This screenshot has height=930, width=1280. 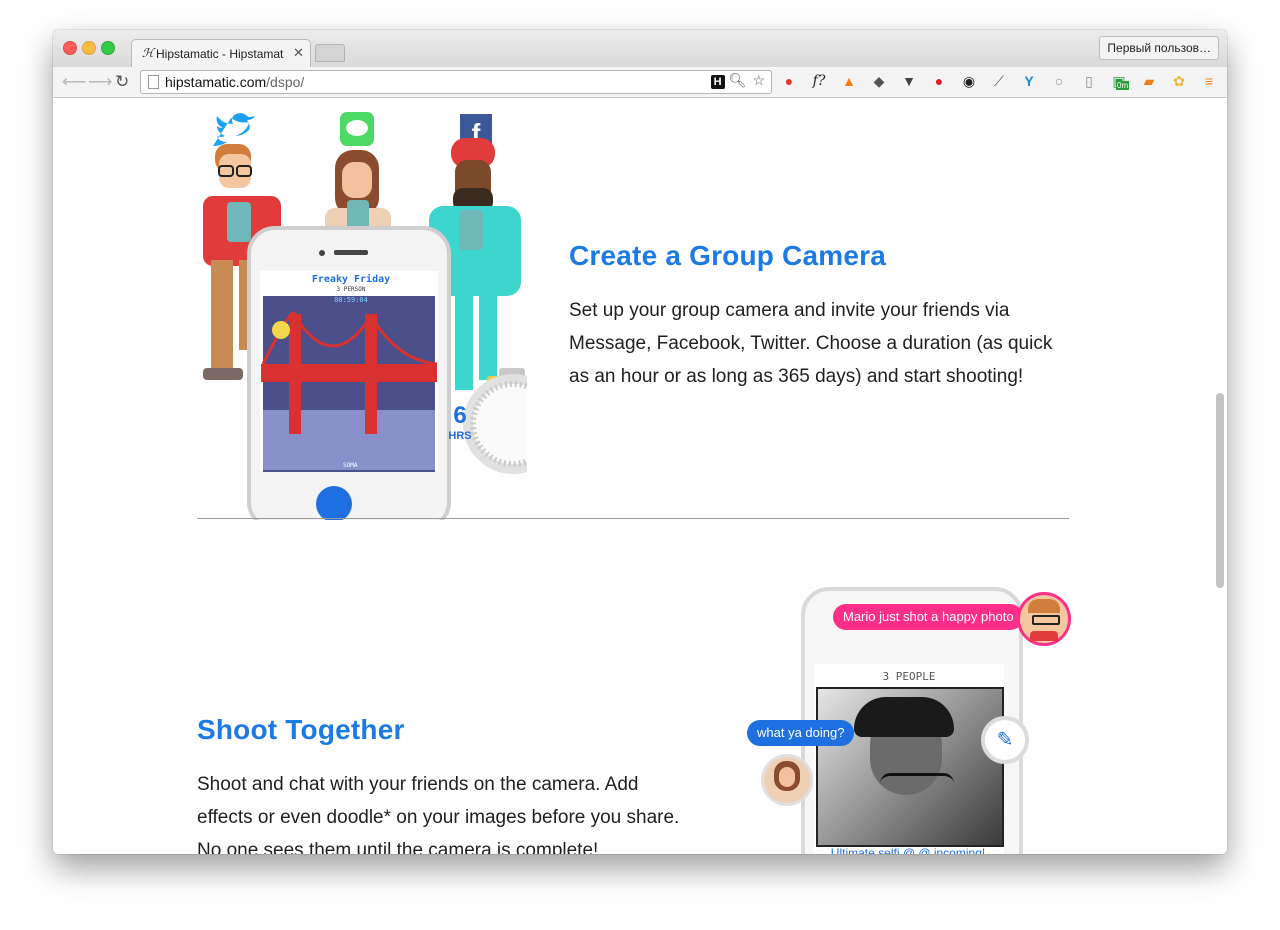 What do you see at coordinates (351, 279) in the screenshot?
I see `camera-name-label: Freaky Friday` at bounding box center [351, 279].